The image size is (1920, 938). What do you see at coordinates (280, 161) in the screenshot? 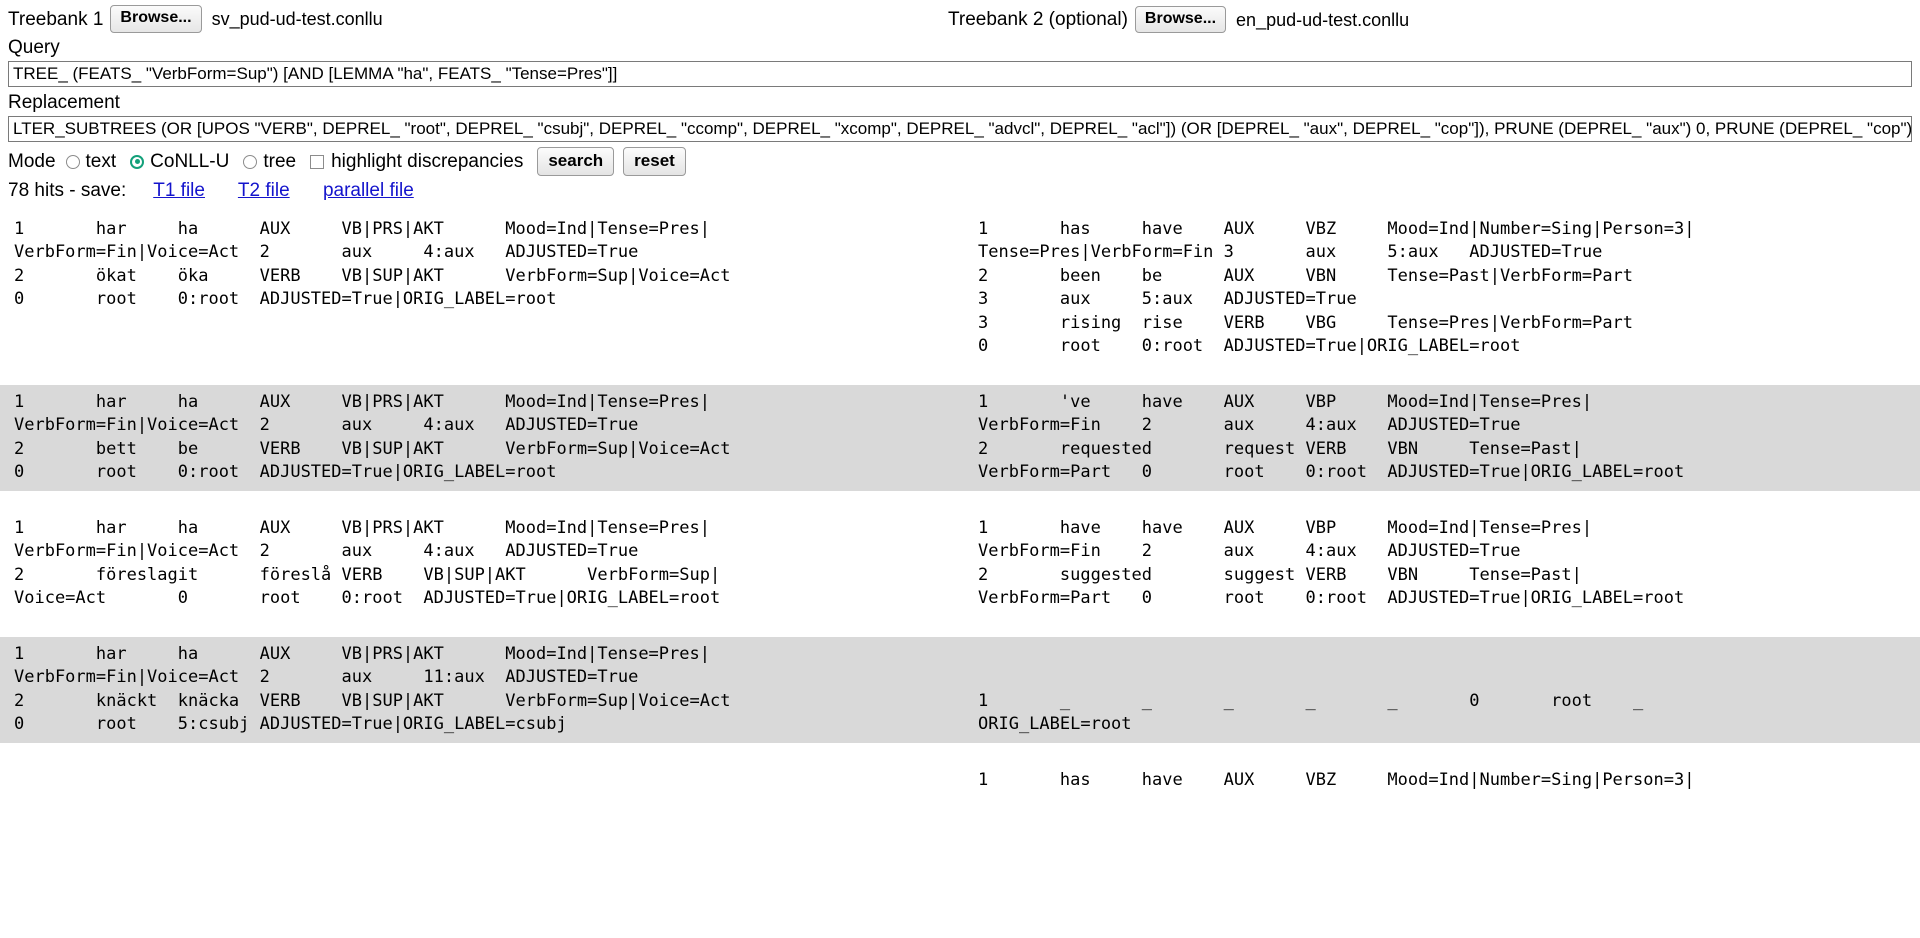
I see `mode-radio-tree-label: tree` at bounding box center [280, 161].